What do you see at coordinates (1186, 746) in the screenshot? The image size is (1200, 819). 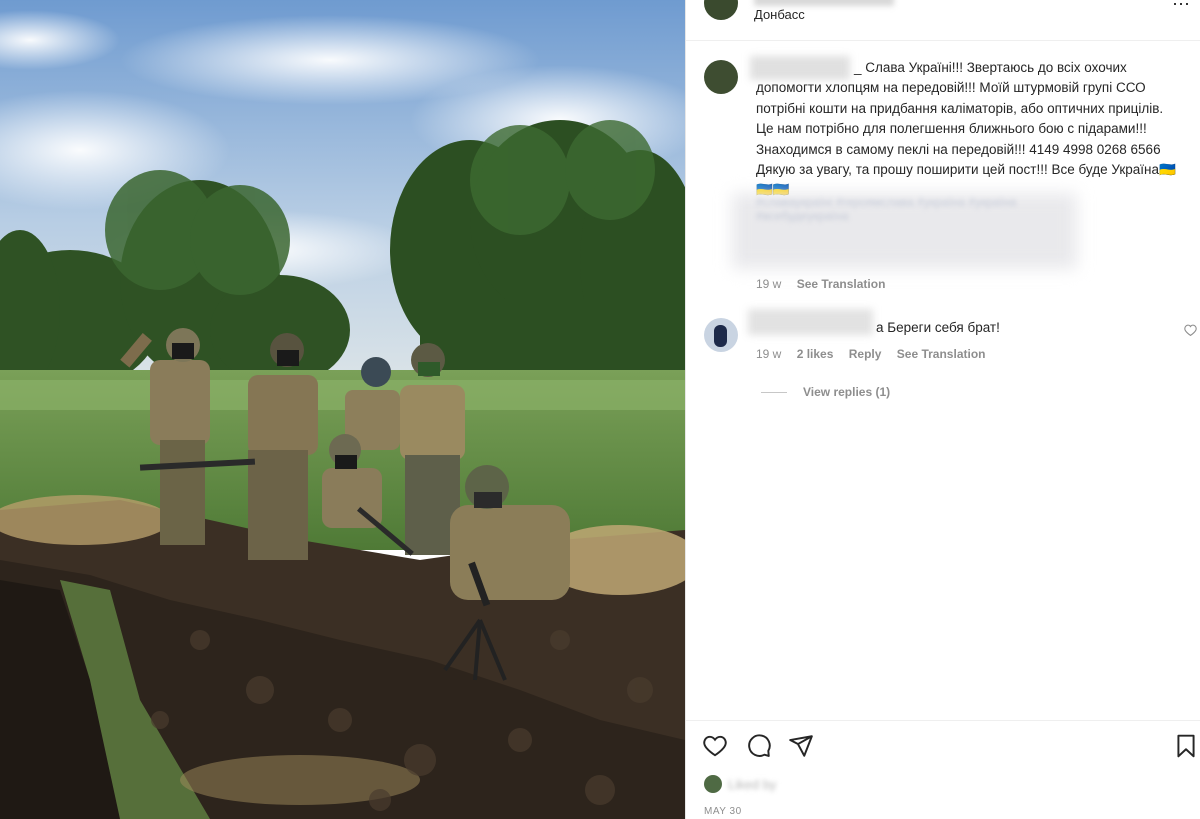 I see `bookmark-save-icon` at bounding box center [1186, 746].